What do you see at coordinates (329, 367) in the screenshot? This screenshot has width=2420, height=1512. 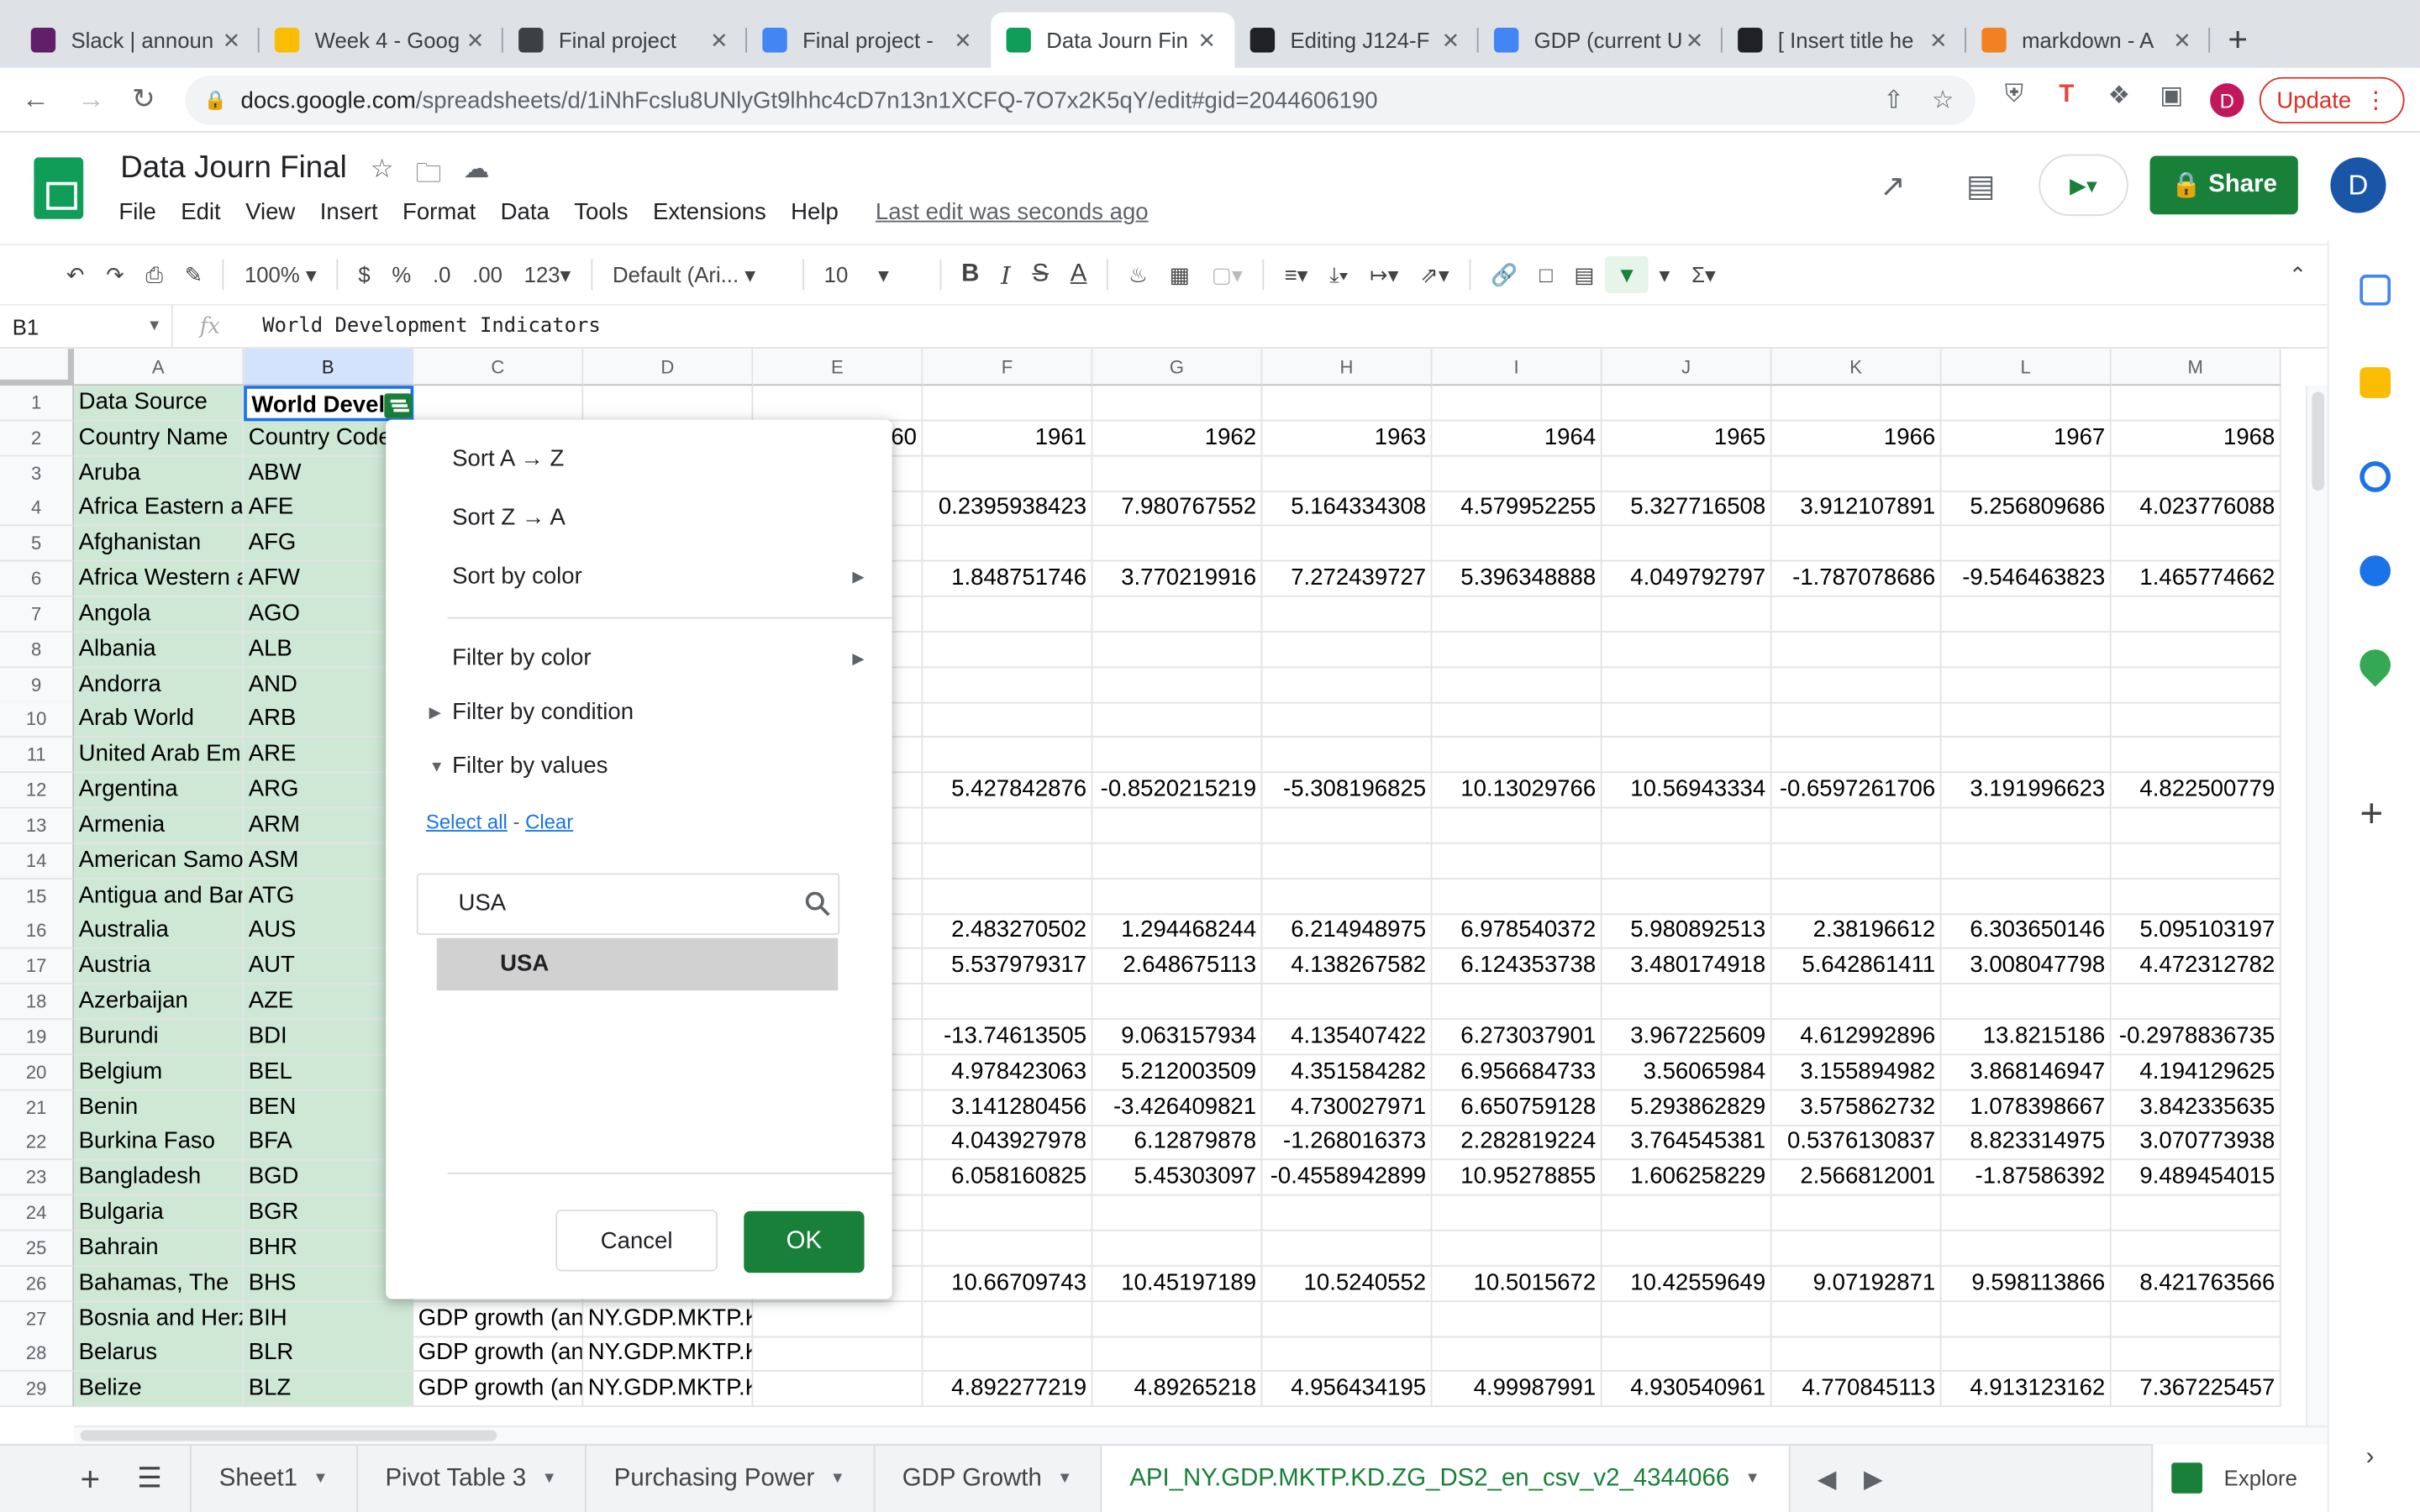 I see `column-header: B` at bounding box center [329, 367].